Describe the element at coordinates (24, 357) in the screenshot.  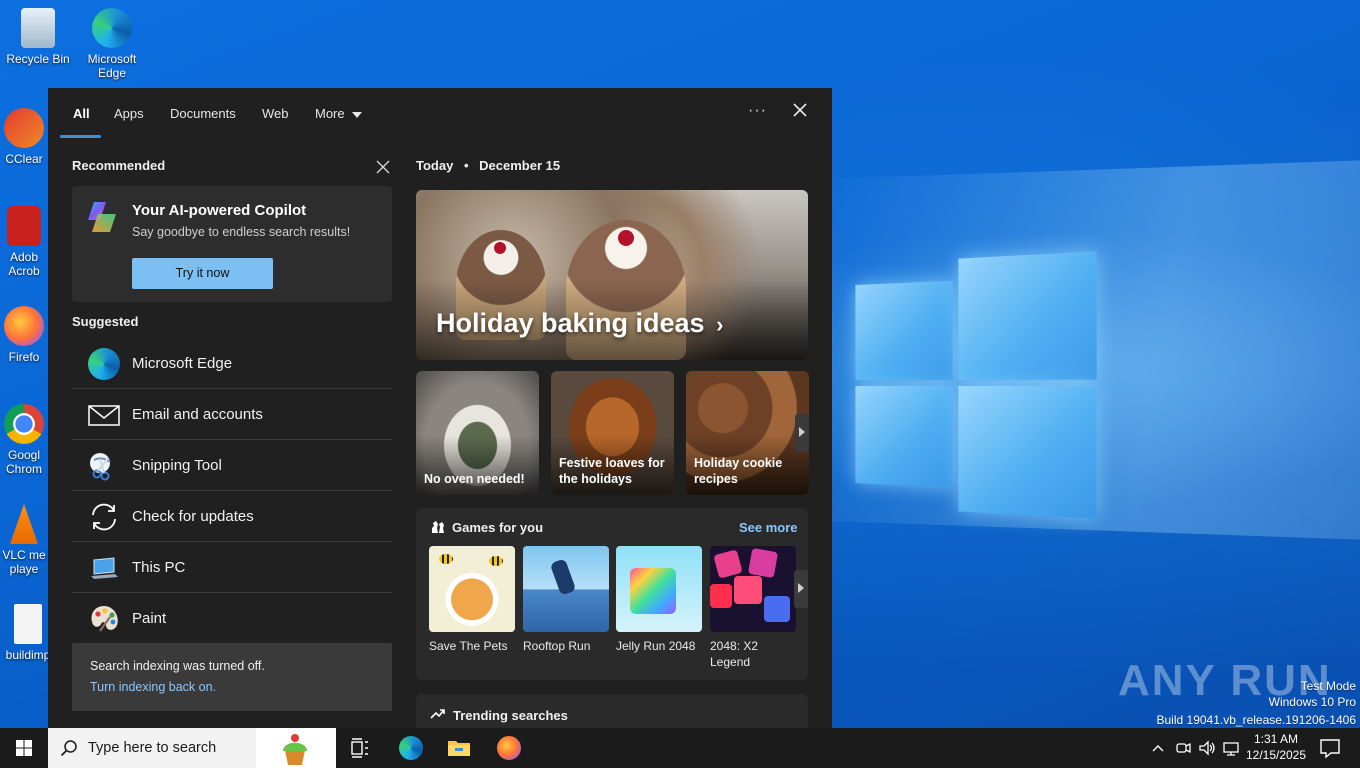
I see `desktop-icon-label: Firefo` at that location.